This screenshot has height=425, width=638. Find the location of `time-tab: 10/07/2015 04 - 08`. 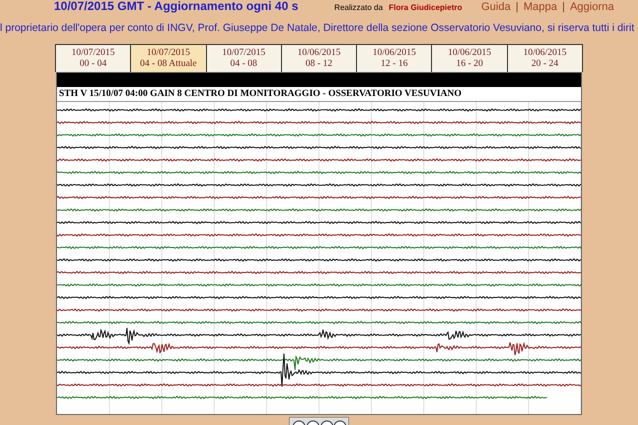

time-tab: 10/07/2015 04 - 08 is located at coordinates (243, 58).